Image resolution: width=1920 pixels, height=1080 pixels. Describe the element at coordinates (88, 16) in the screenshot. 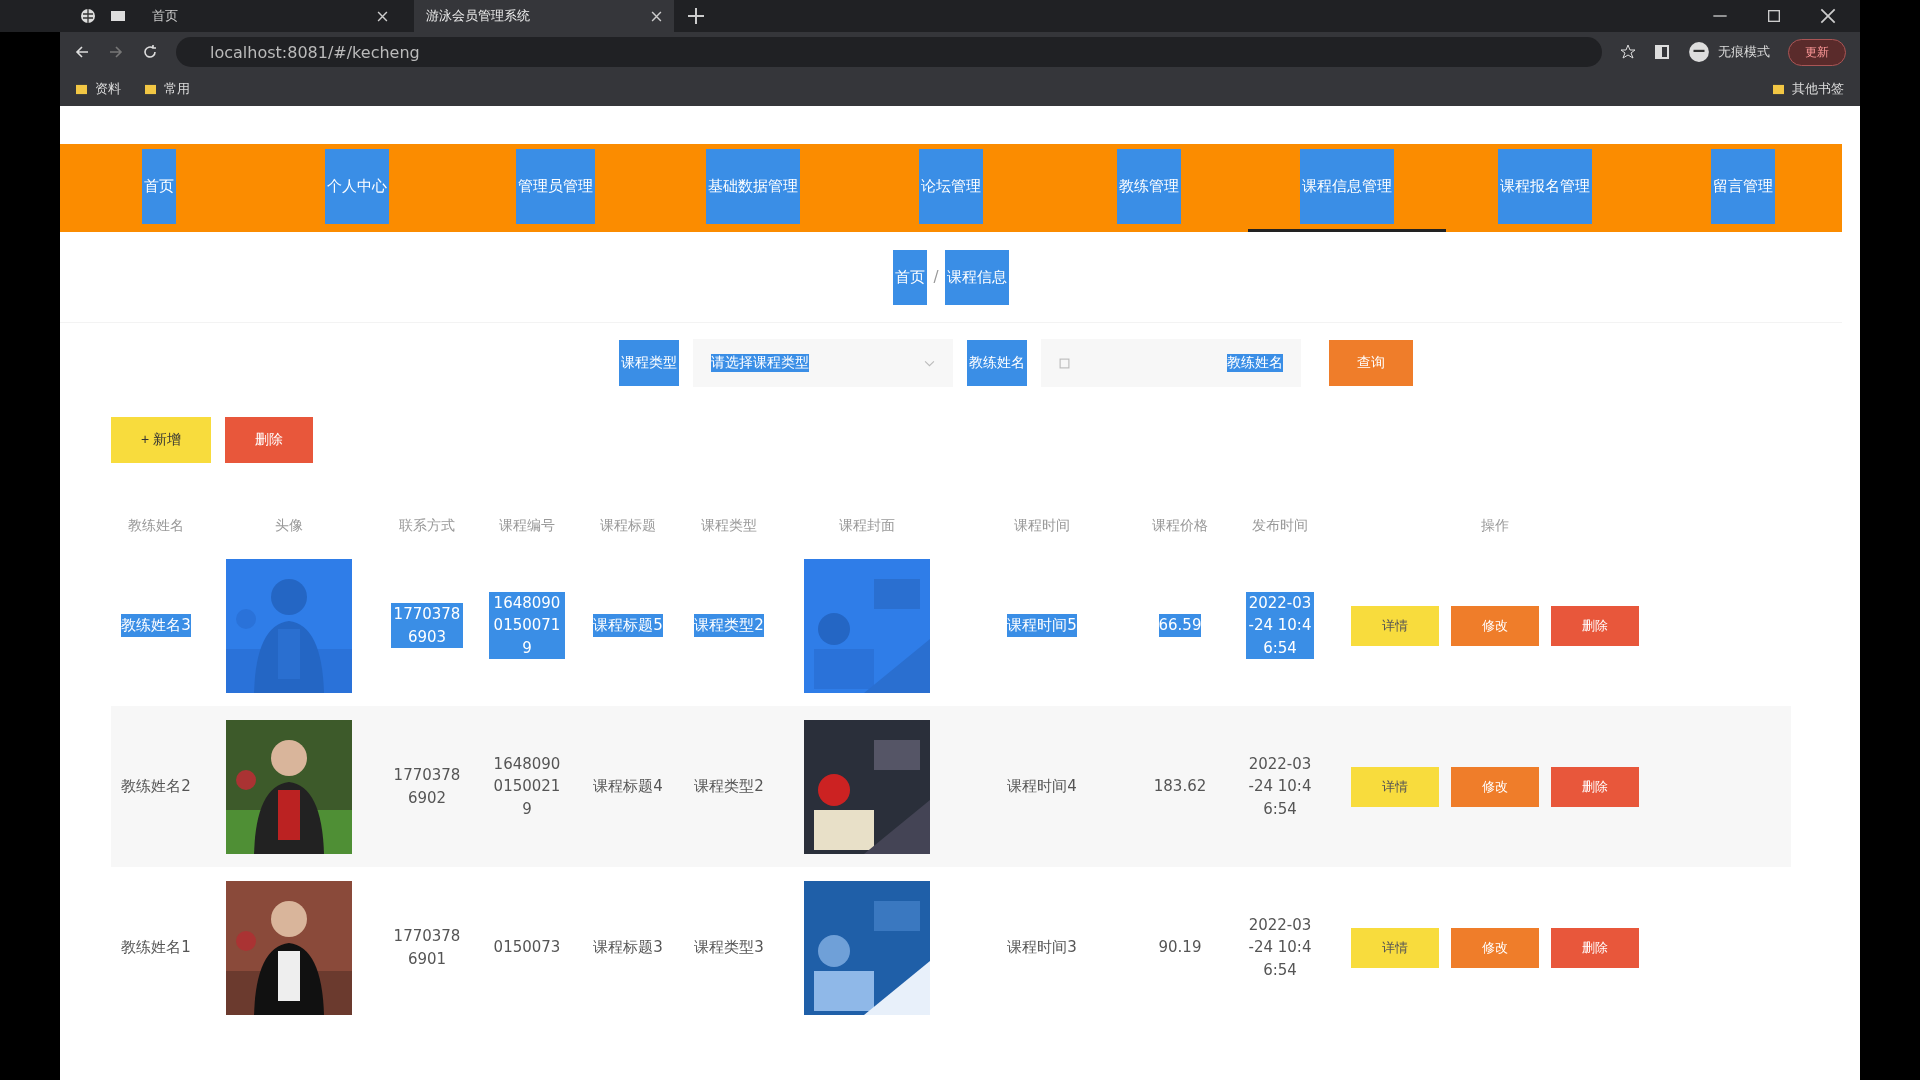

I see `globe-icon` at that location.